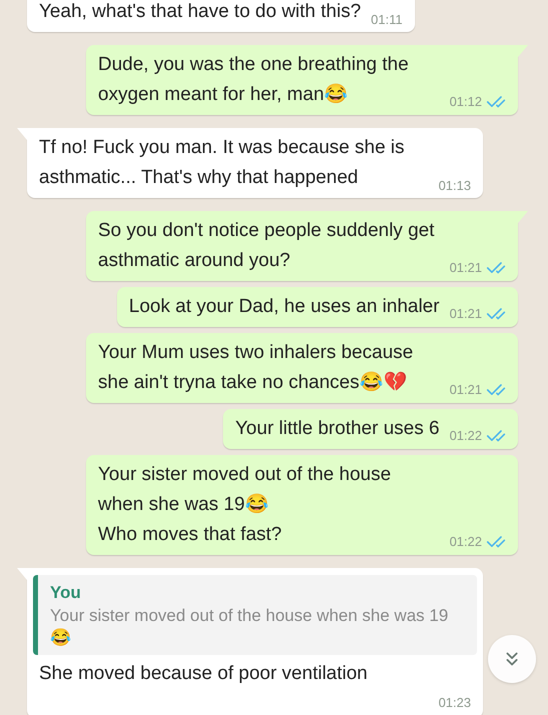 This screenshot has width=548, height=715. I want to click on message-text: Yeah, what's that have to do with this?, so click(200, 12).